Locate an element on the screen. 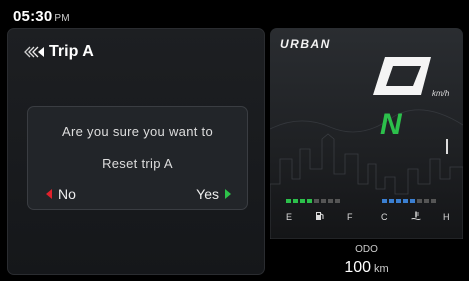 This screenshot has width=469, height=281. odometer: ODO 100 km is located at coordinates (366, 260).